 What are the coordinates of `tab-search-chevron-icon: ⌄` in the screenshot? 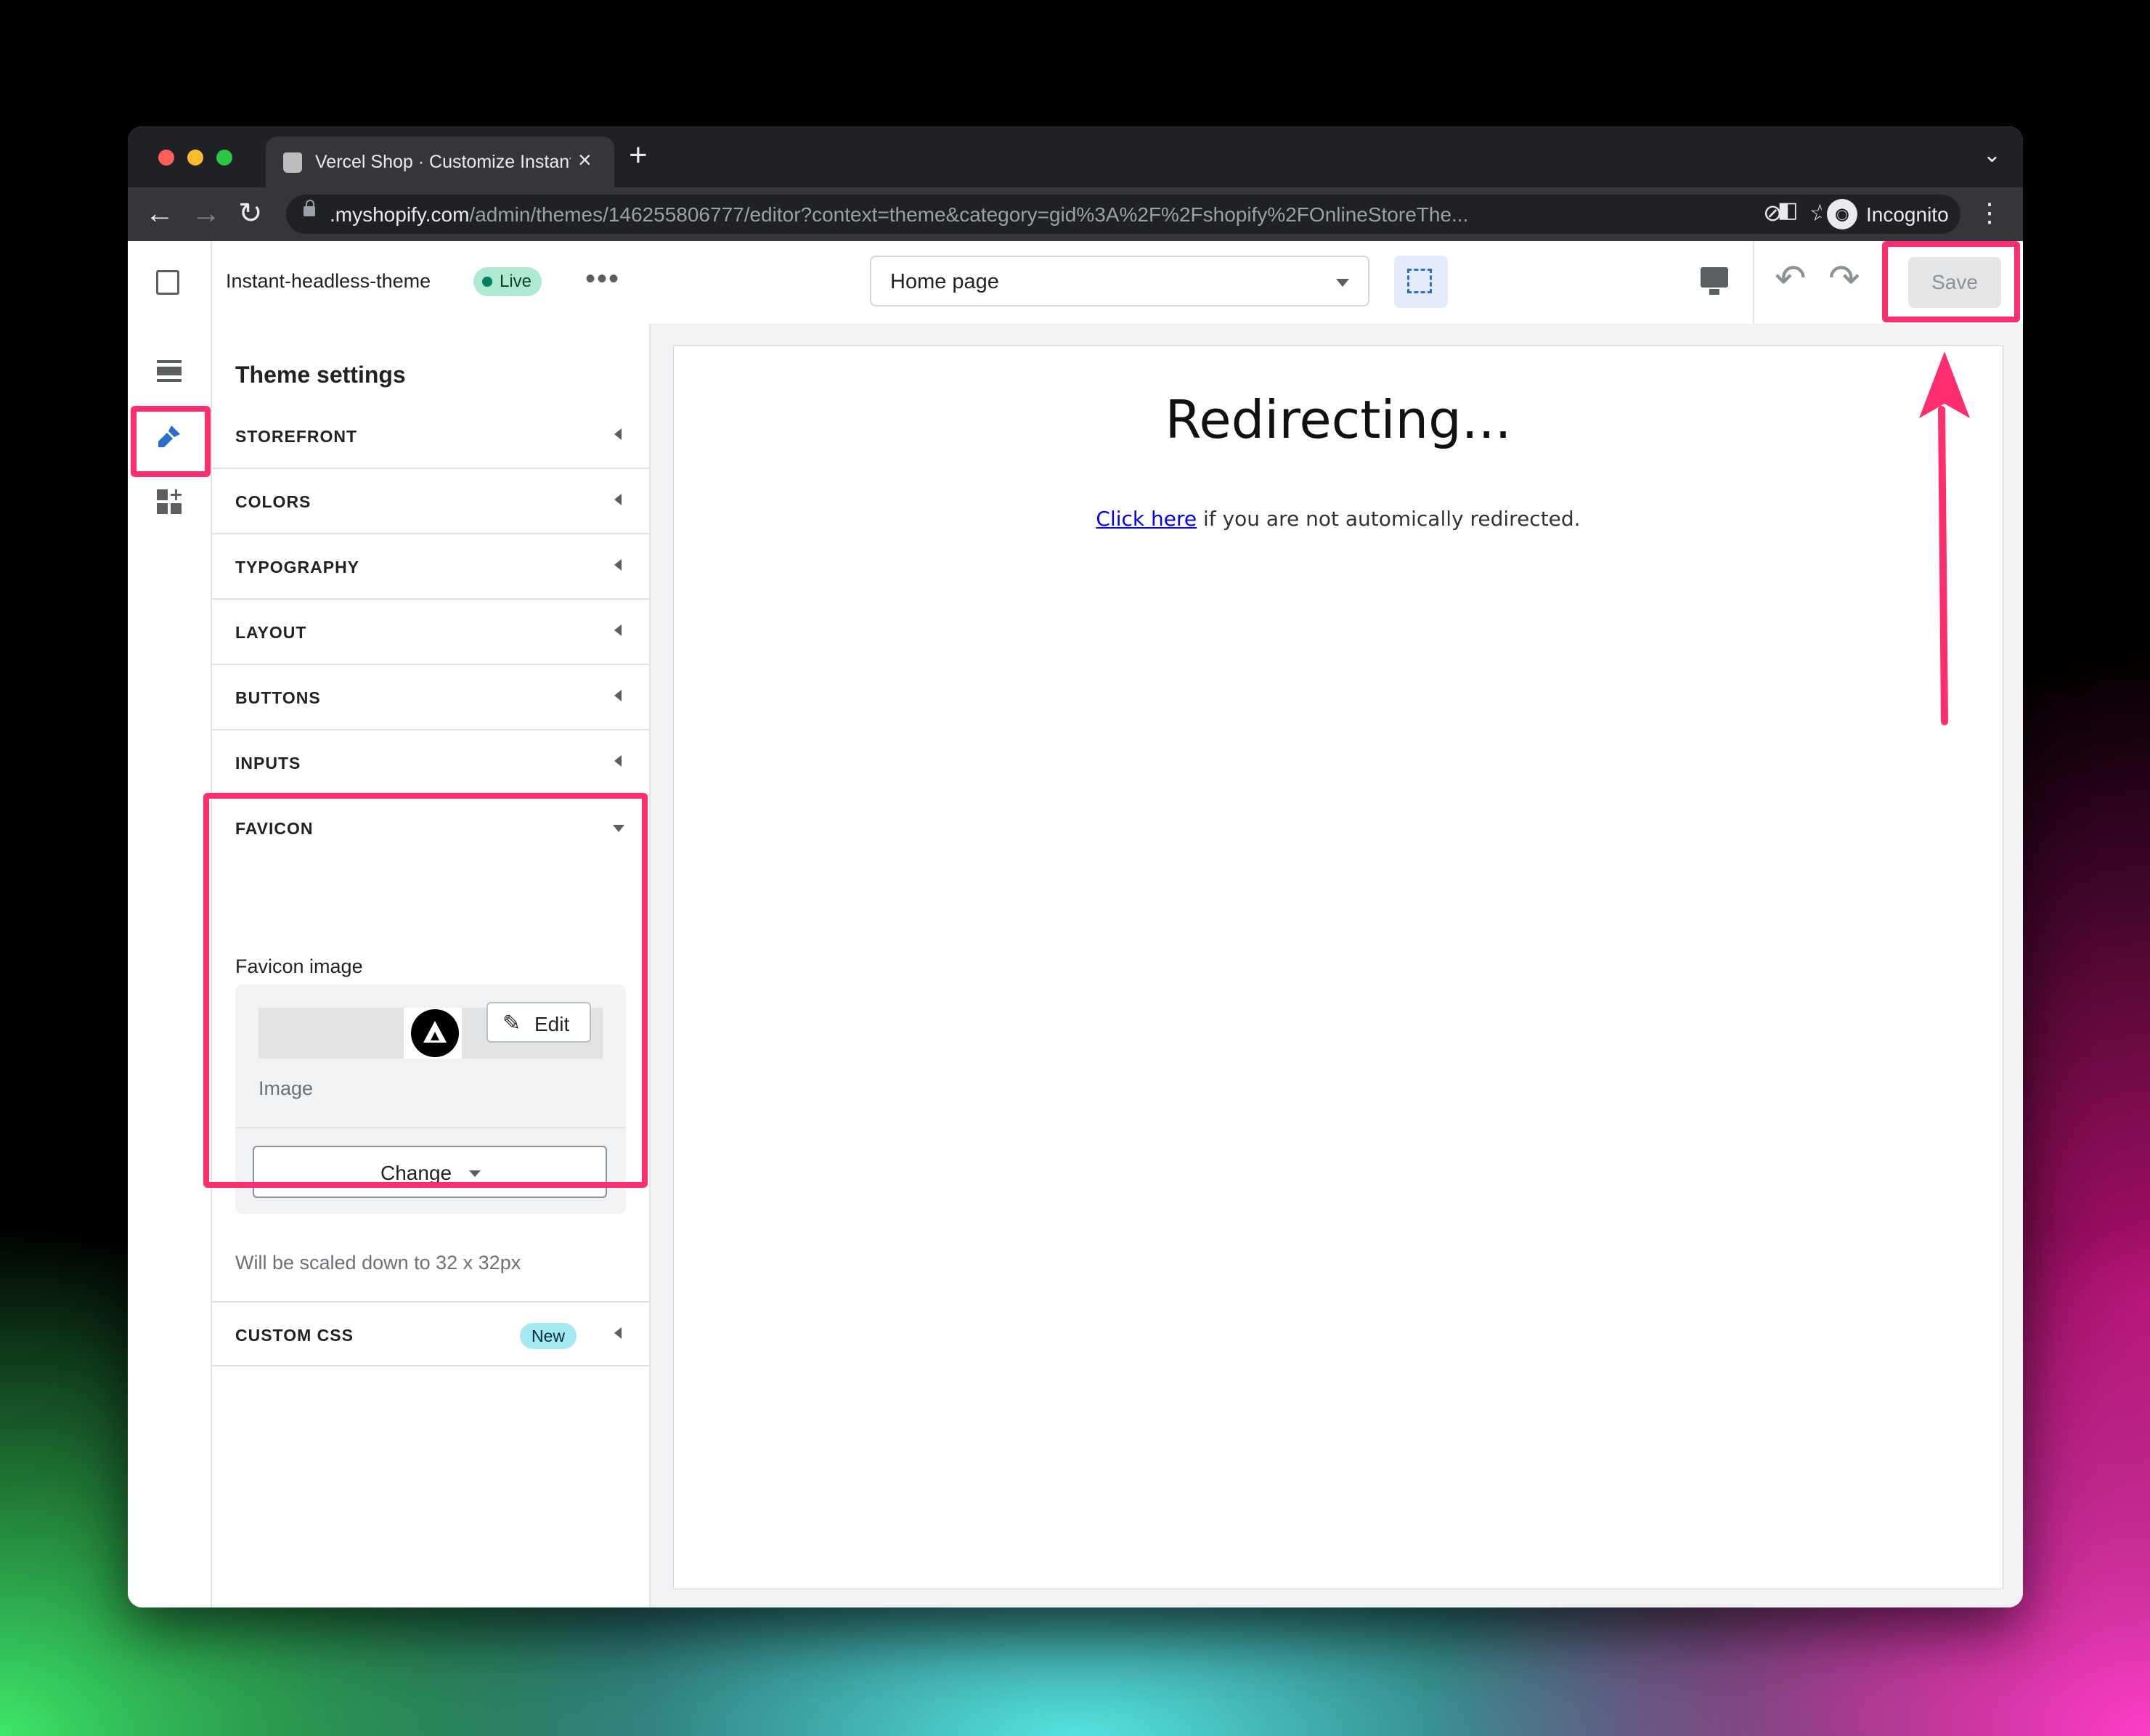 It's located at (1992, 155).